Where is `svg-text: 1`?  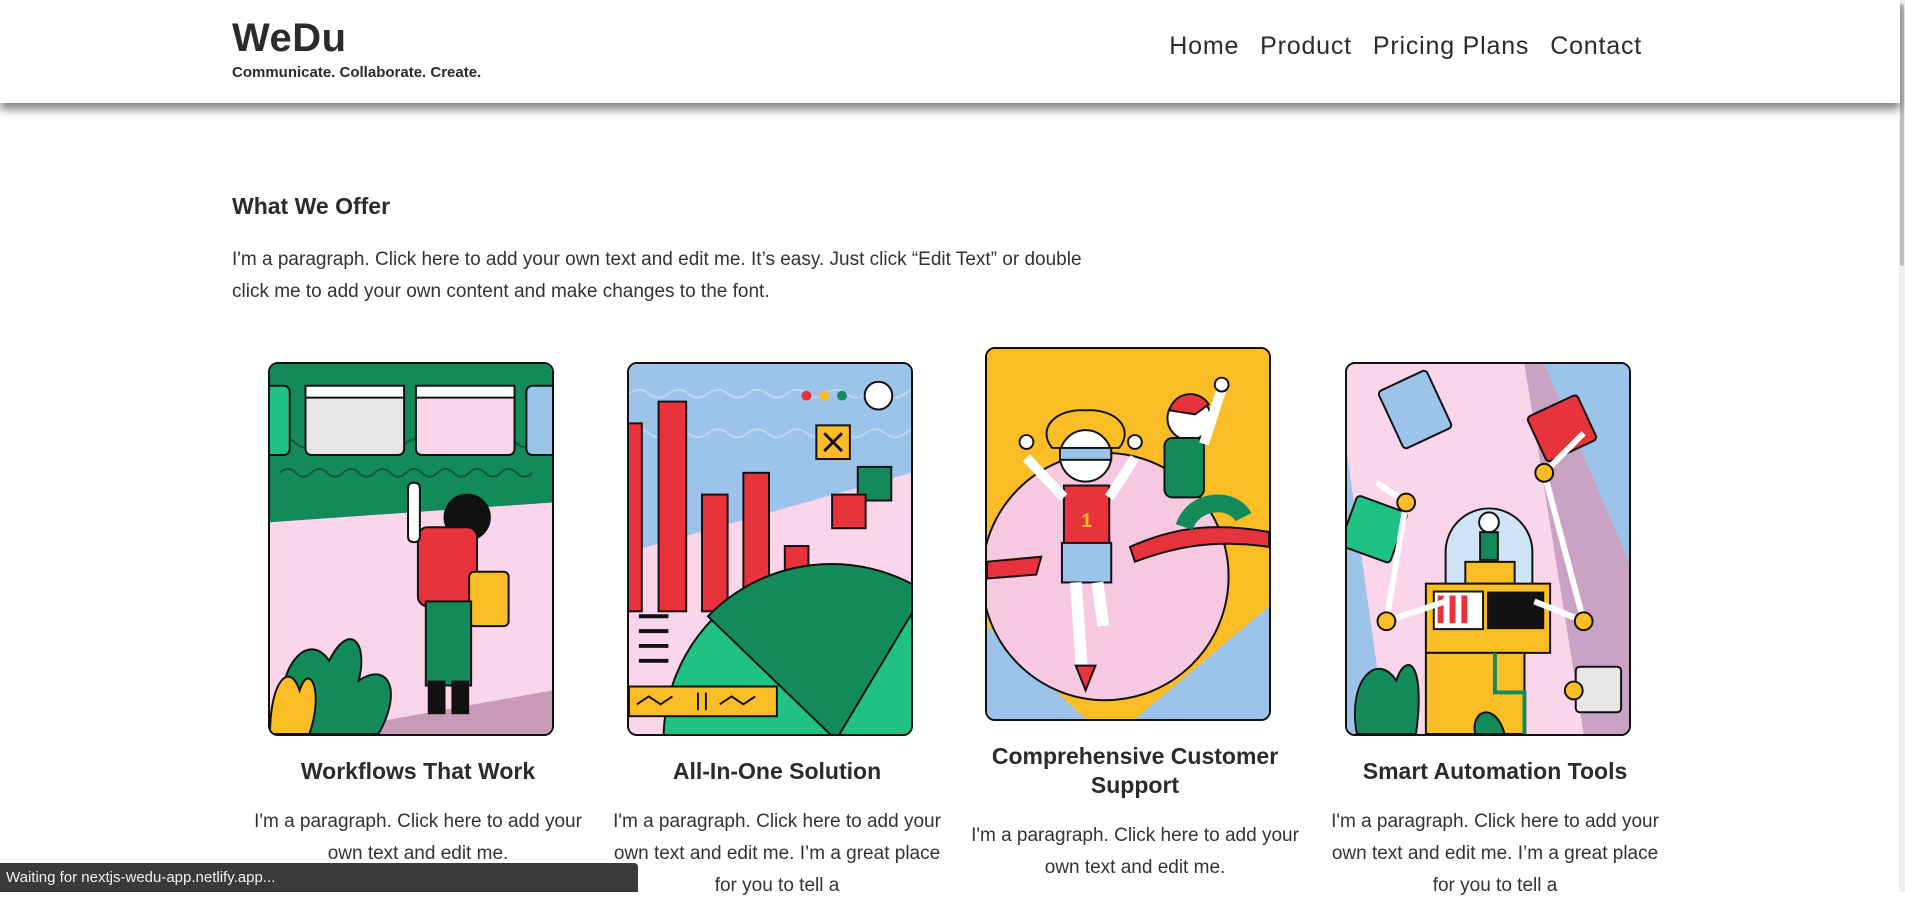
svg-text: 1 is located at coordinates (1086, 521).